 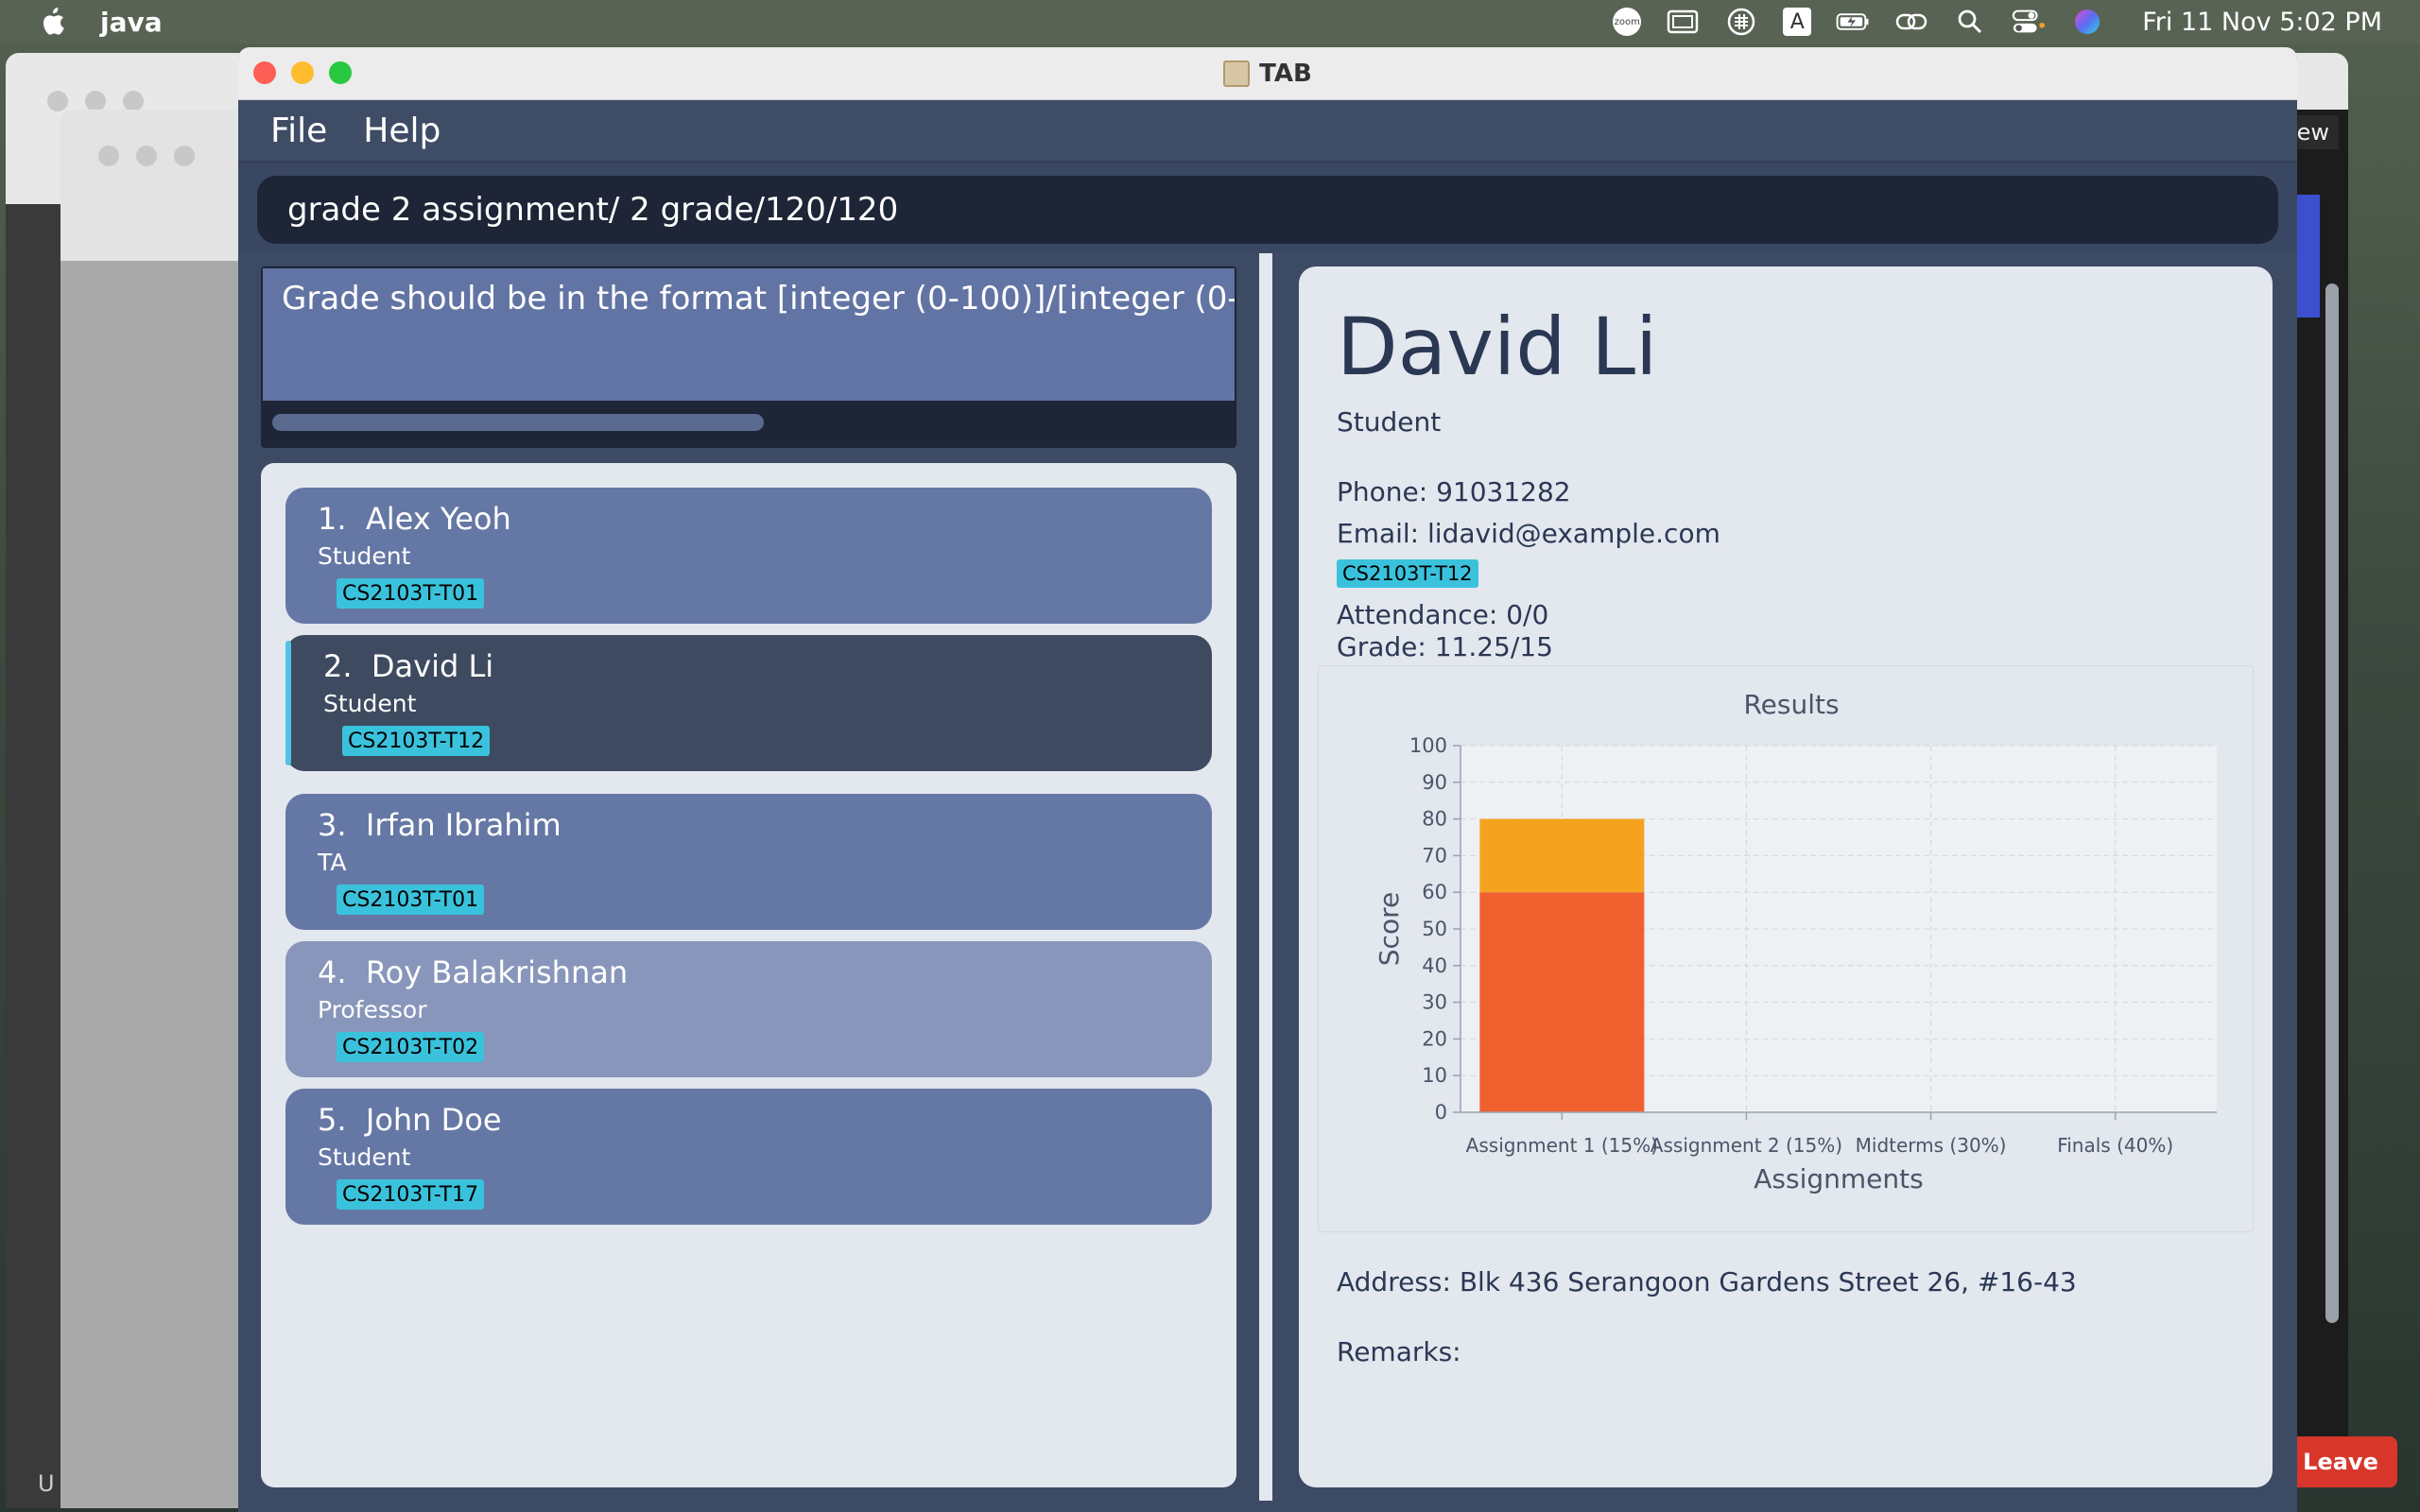 I want to click on person-name-text: David Li, so click(x=432, y=666).